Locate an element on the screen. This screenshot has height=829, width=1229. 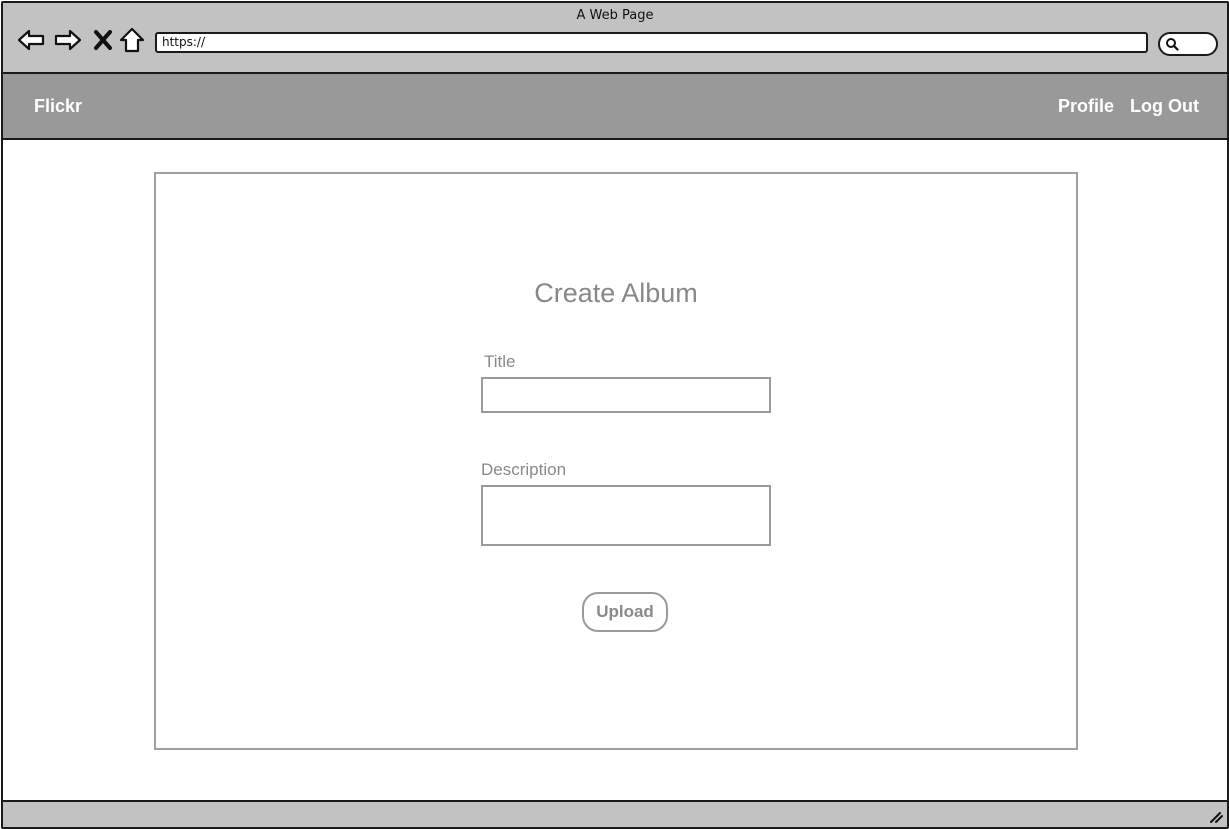
home-icon is located at coordinates (132, 40).